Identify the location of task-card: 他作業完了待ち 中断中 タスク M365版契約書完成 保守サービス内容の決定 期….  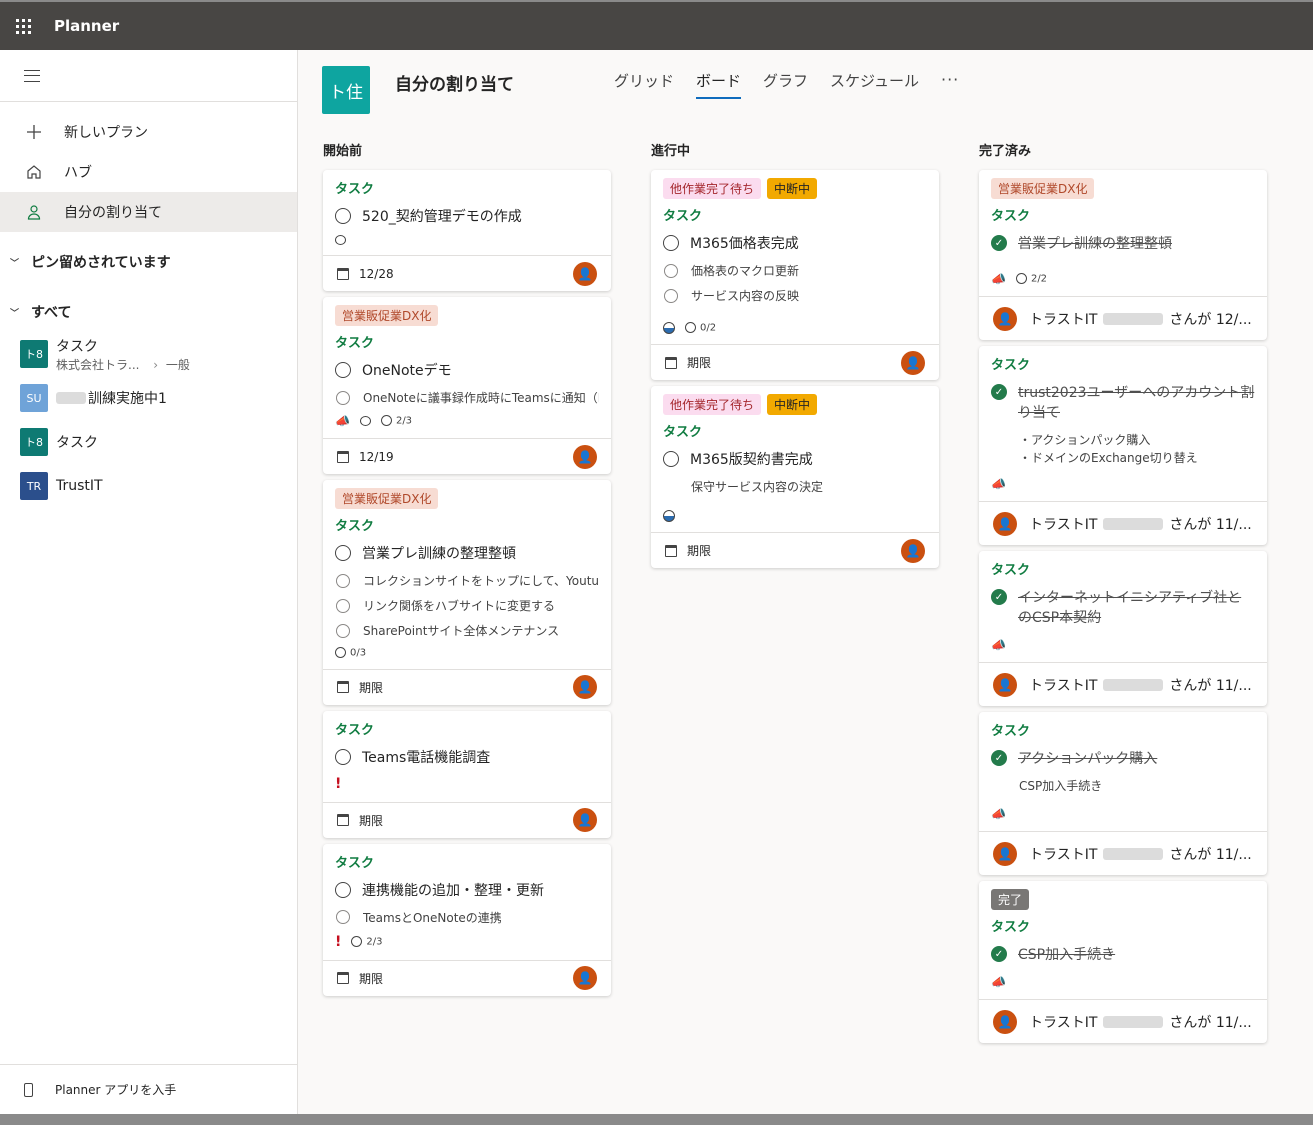
(795, 477).